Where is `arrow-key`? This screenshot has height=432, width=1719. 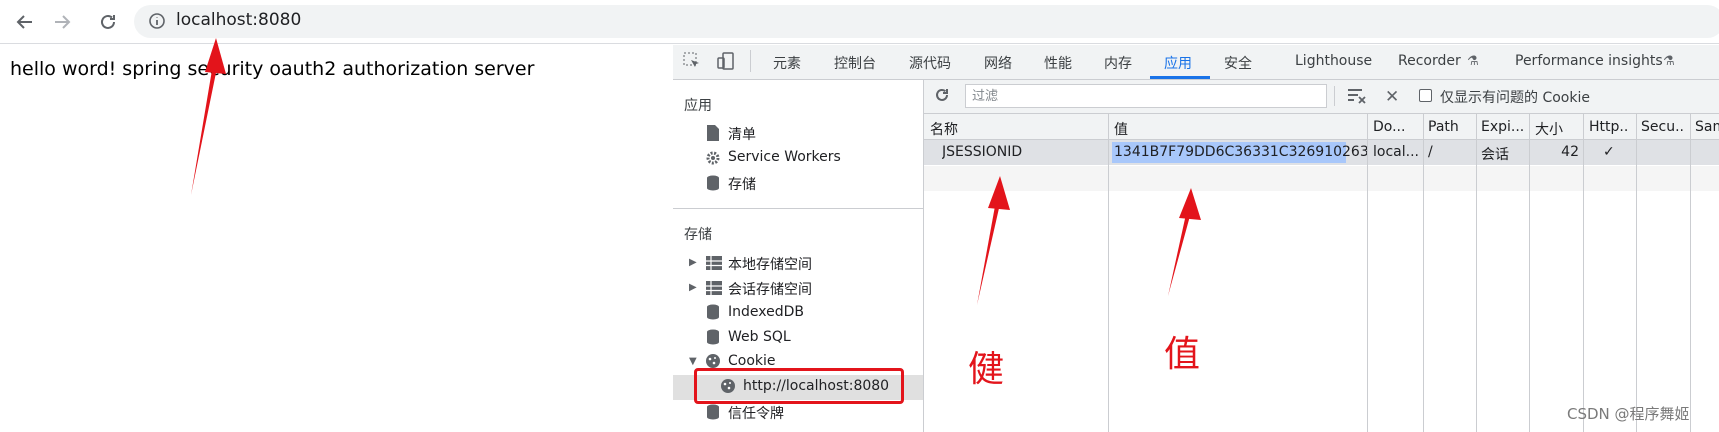 arrow-key is located at coordinates (993, 240).